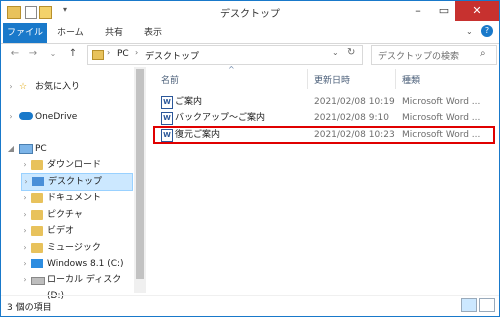 The height and width of the screenshot is (317, 500). What do you see at coordinates (411, 79) in the screenshot?
I see `column-header-type: 種類` at bounding box center [411, 79].